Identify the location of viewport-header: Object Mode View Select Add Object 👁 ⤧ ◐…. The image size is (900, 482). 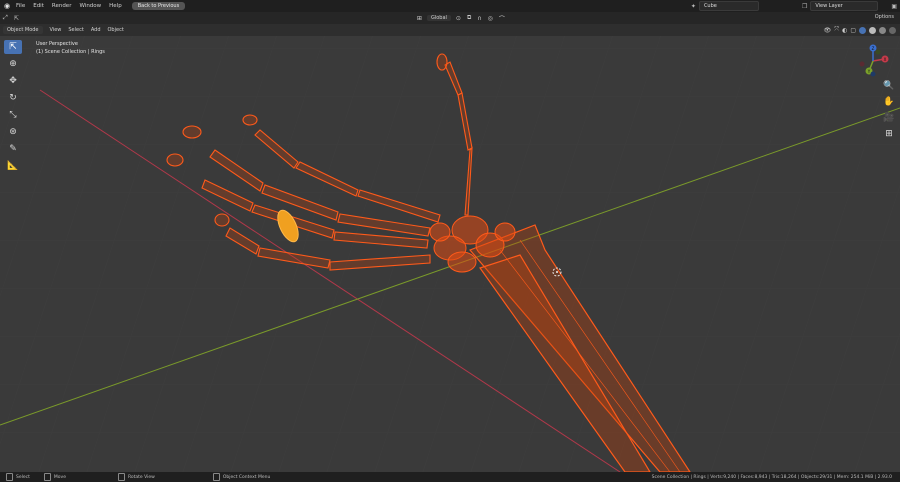
(450, 30).